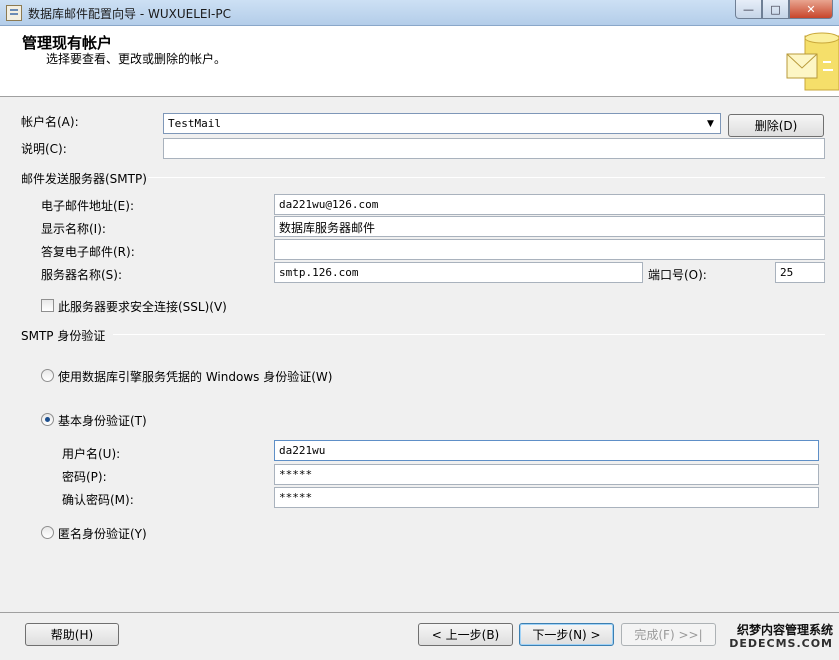  Describe the element at coordinates (775, 9) in the screenshot. I see `maximize-button: □` at that location.